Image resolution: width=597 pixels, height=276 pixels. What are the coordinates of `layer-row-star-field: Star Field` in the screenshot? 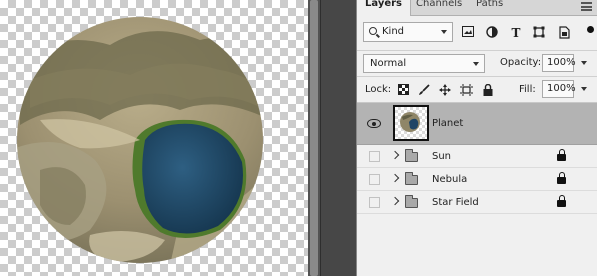 It's located at (477, 202).